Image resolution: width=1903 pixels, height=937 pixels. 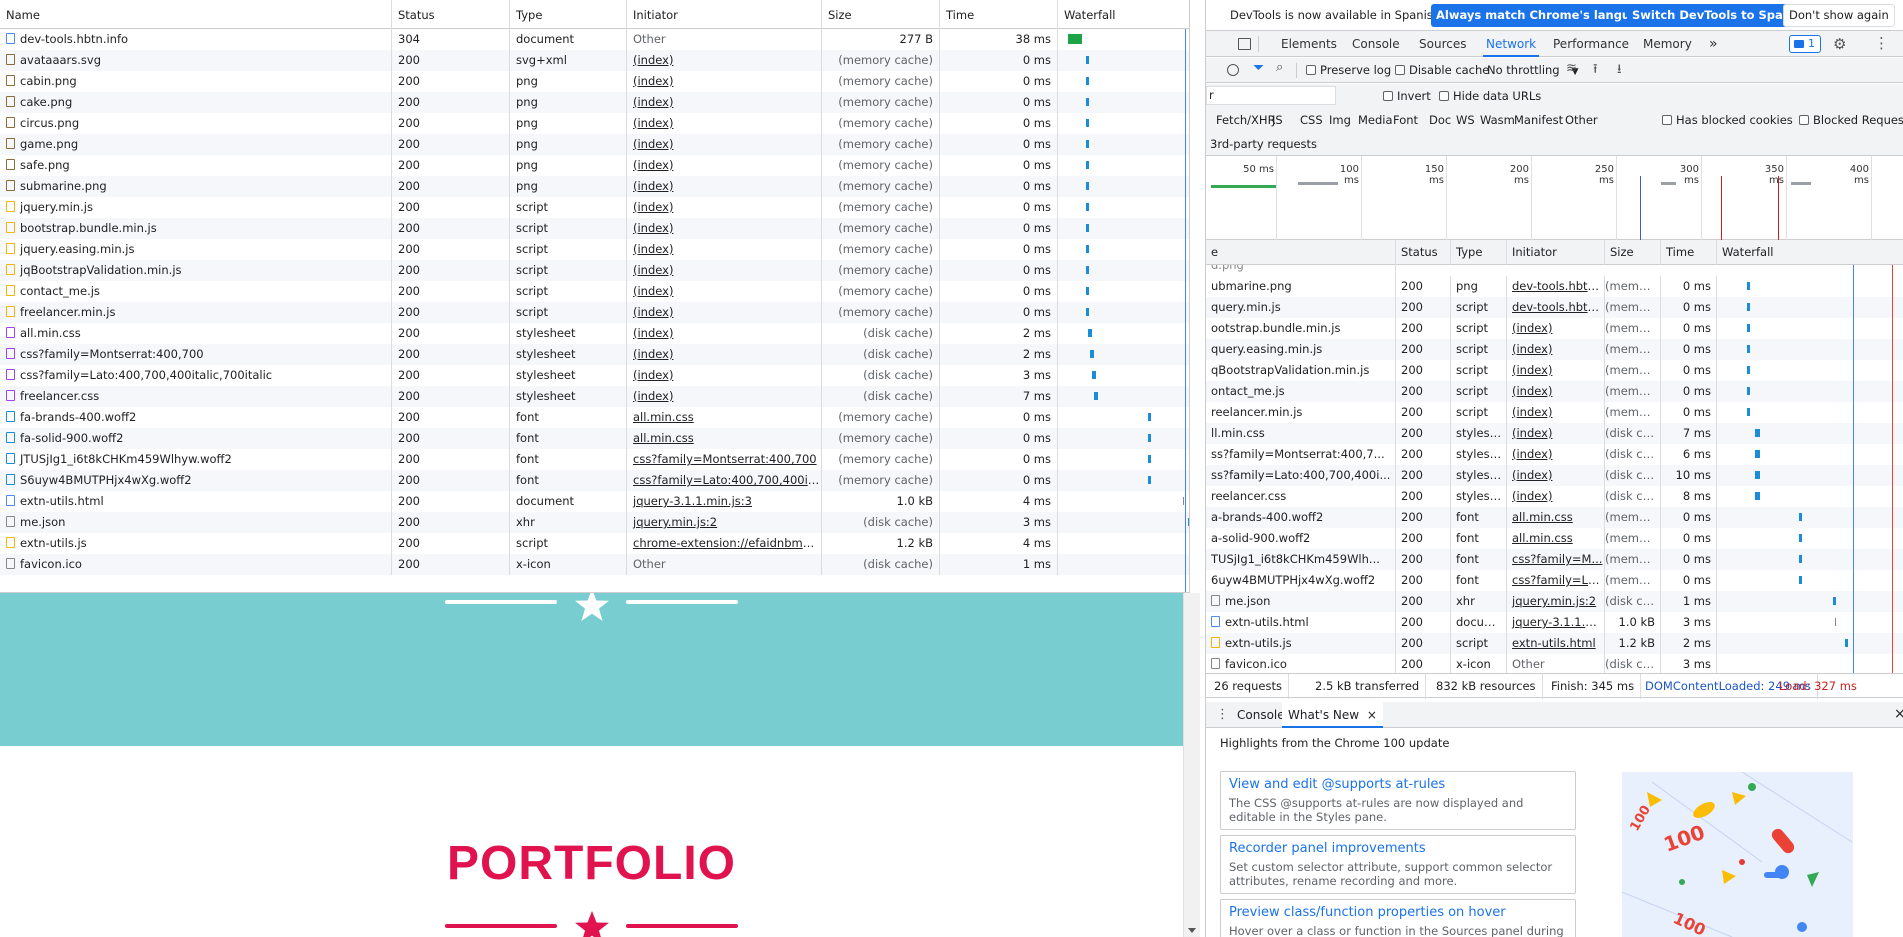 I want to click on type-filter-manifest: Manifest, so click(x=1538, y=120).